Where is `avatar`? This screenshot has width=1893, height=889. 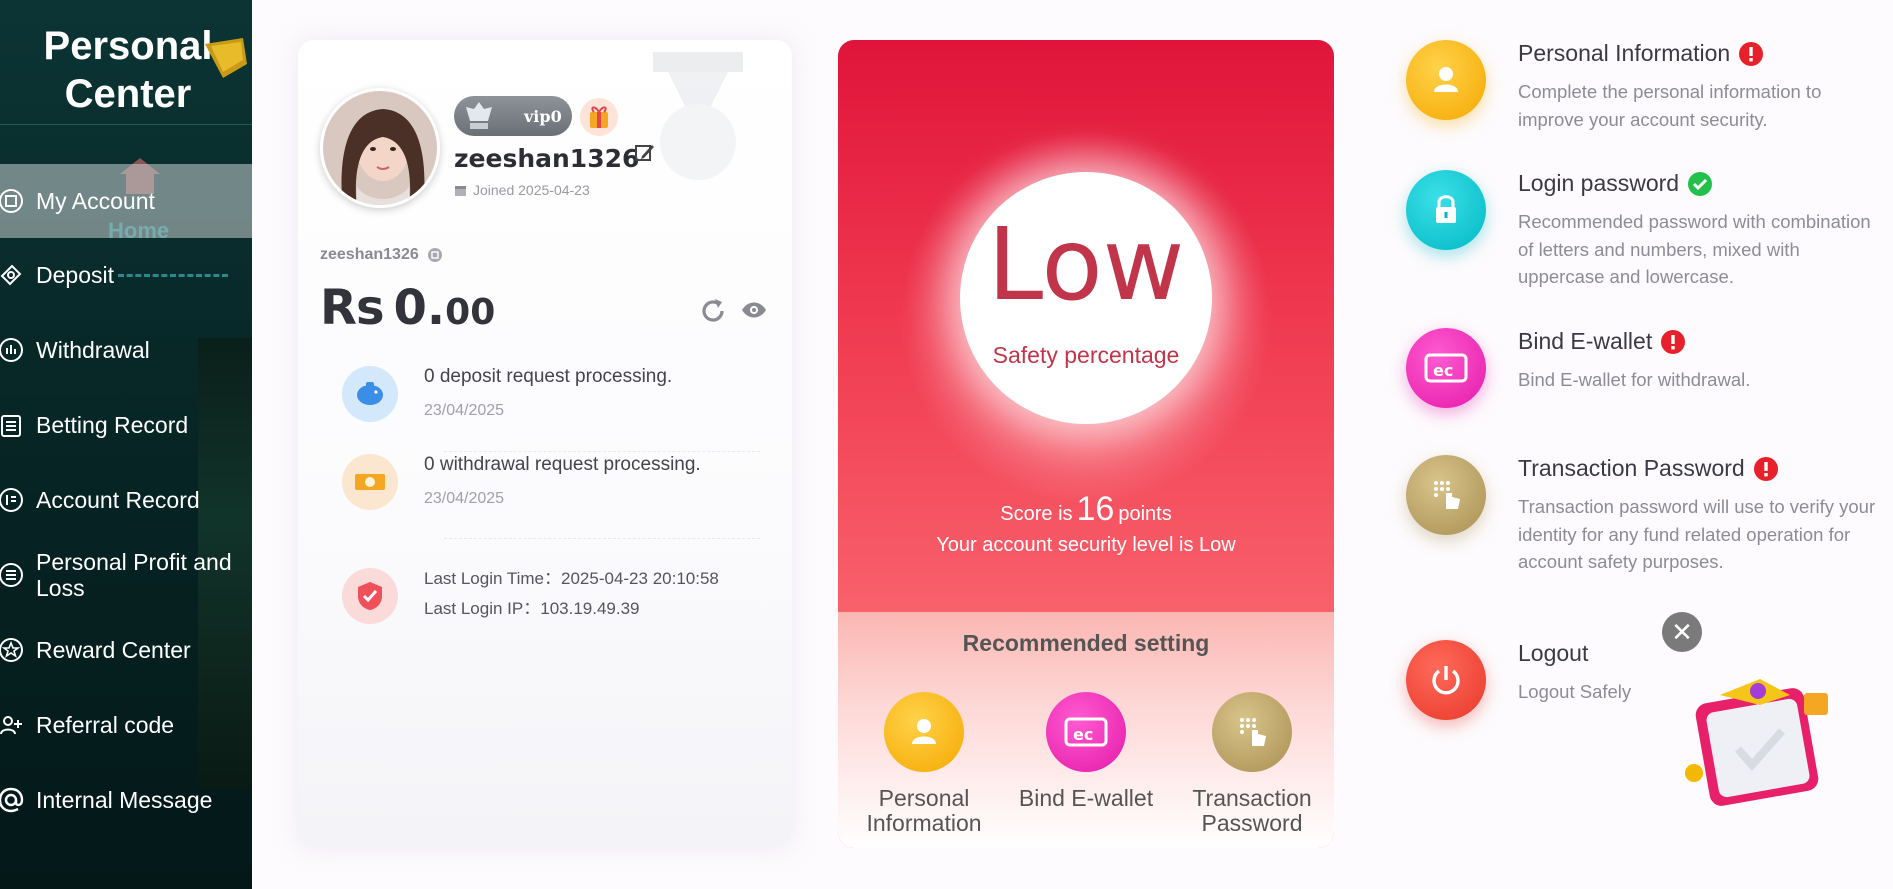
avatar is located at coordinates (380, 148).